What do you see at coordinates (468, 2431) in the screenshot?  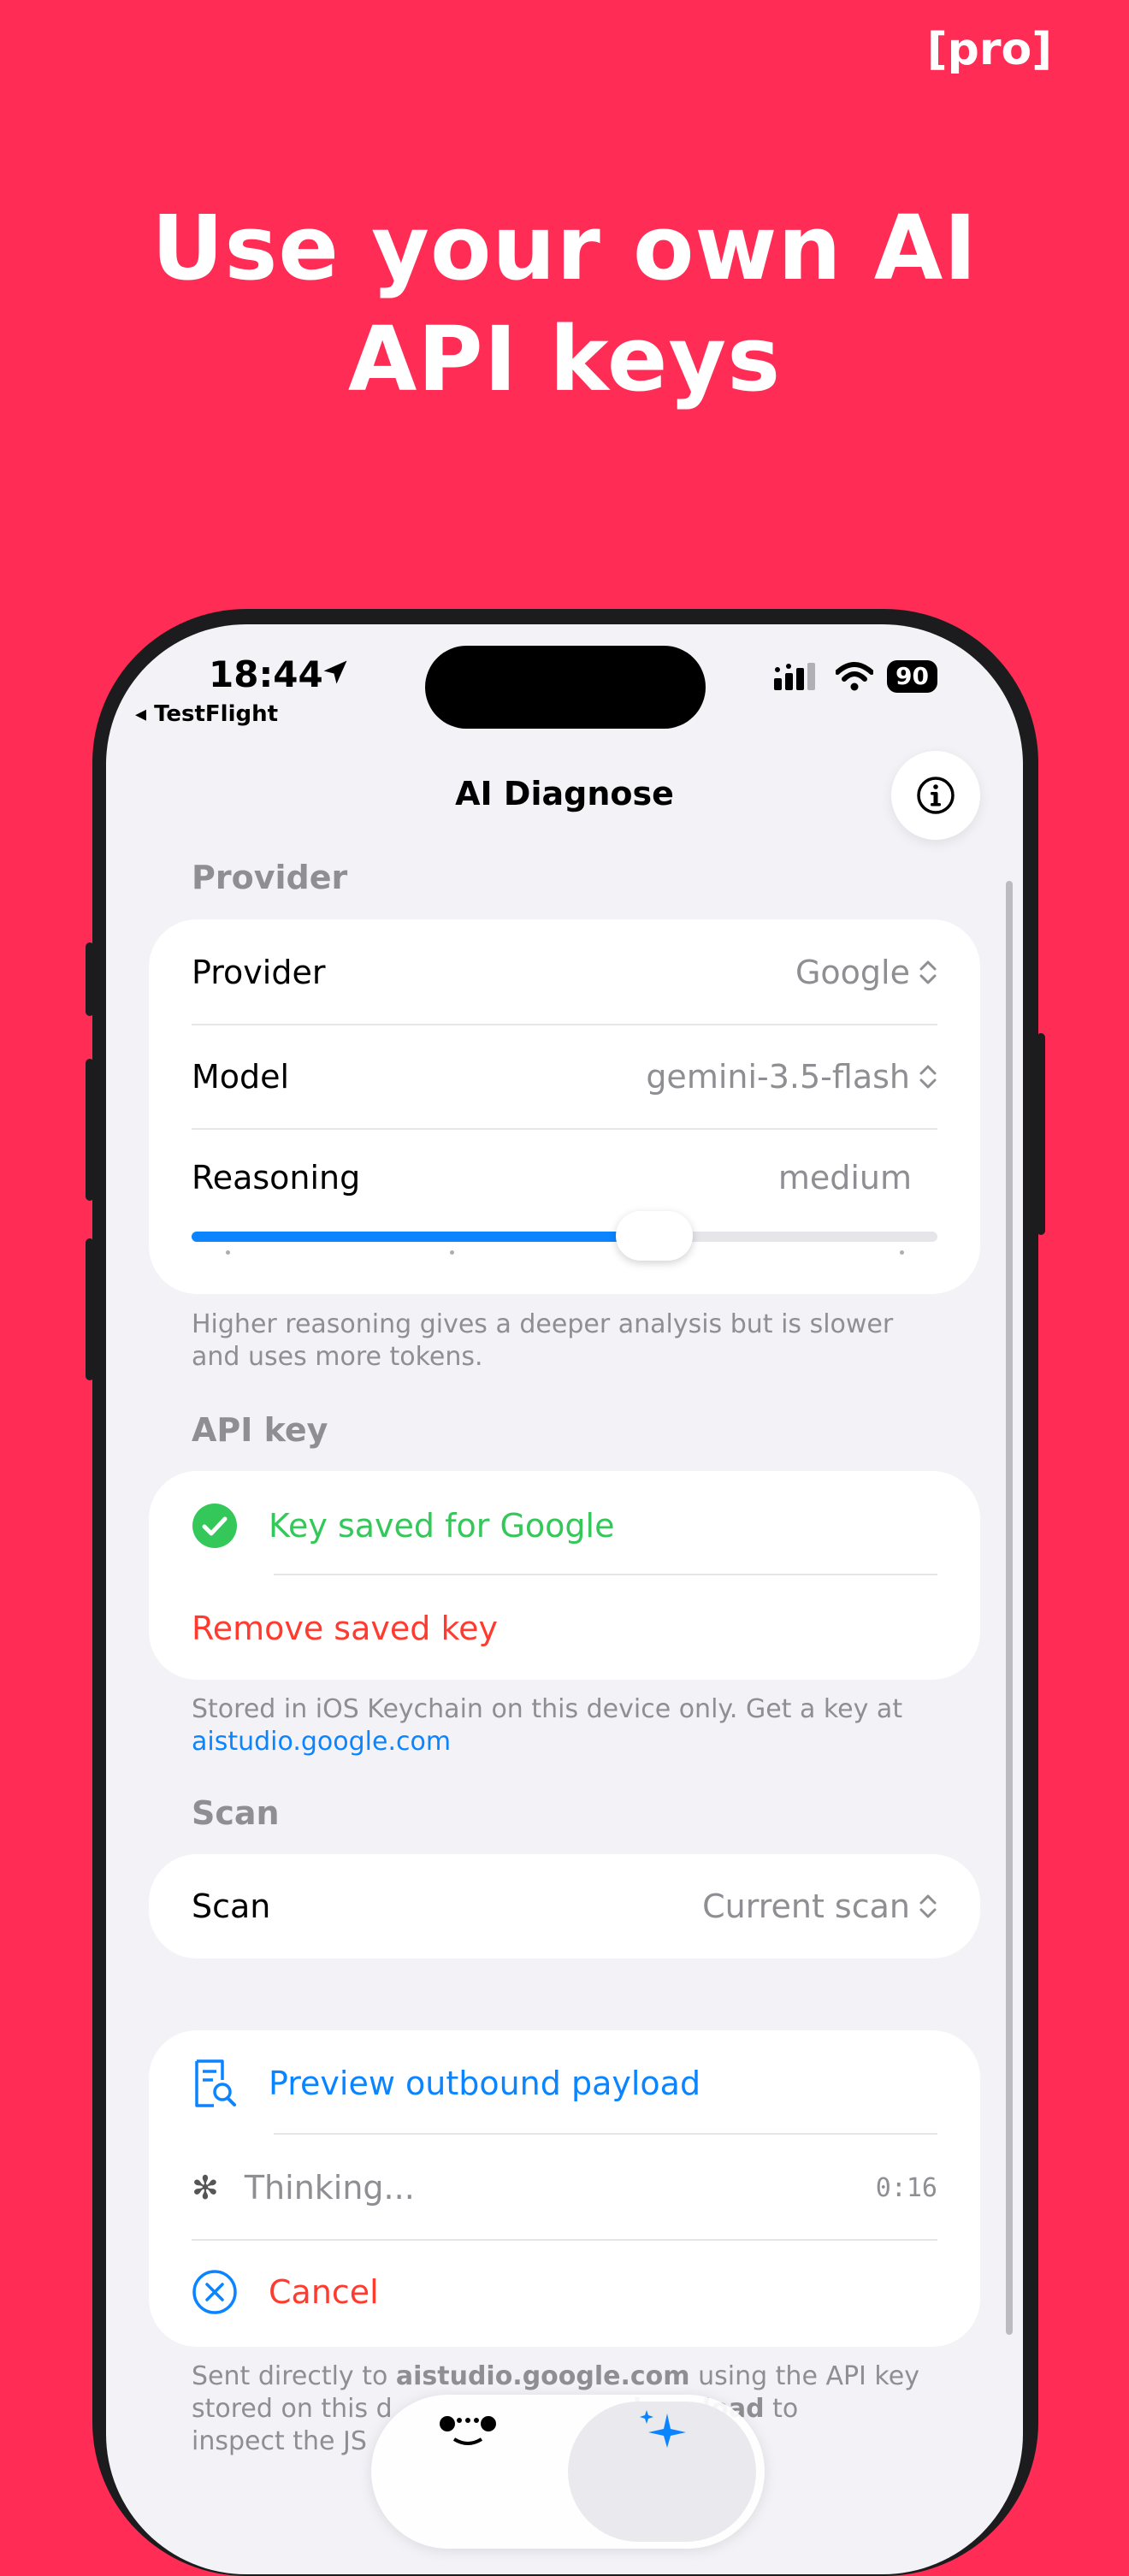 I see `tab-scan-icon` at bounding box center [468, 2431].